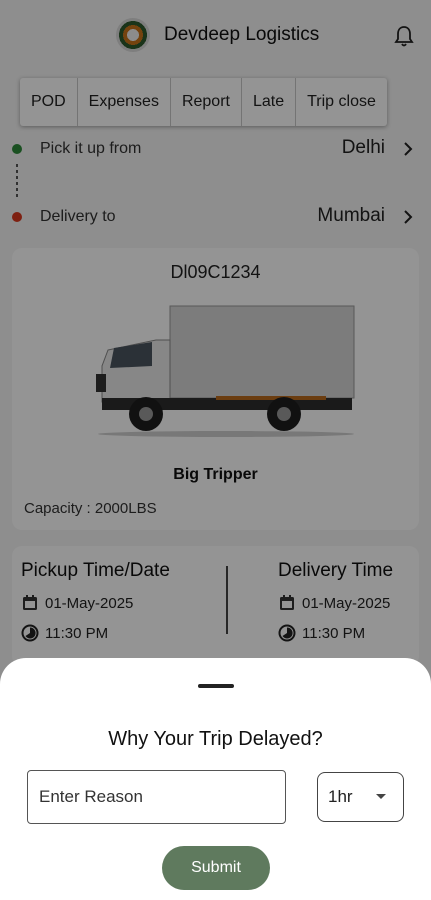 The width and height of the screenshot is (431, 900). I want to click on delay-duration-value: 1hr, so click(340, 796).